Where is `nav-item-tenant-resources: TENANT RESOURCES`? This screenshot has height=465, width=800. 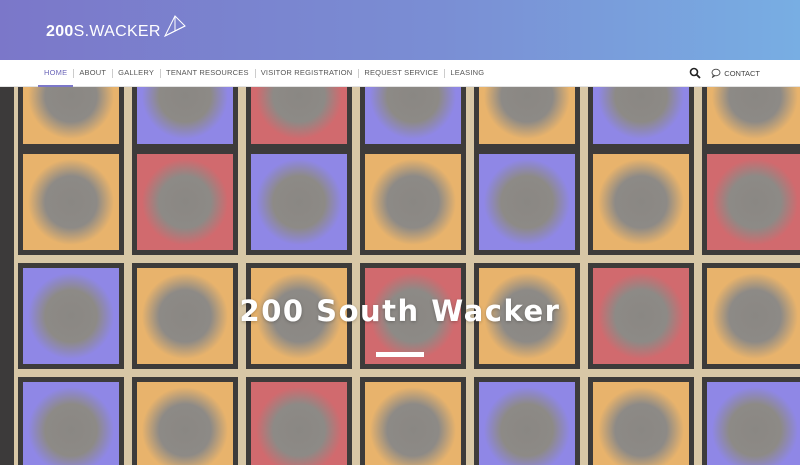 nav-item-tenant-resources: TENANT RESOURCES is located at coordinates (207, 73).